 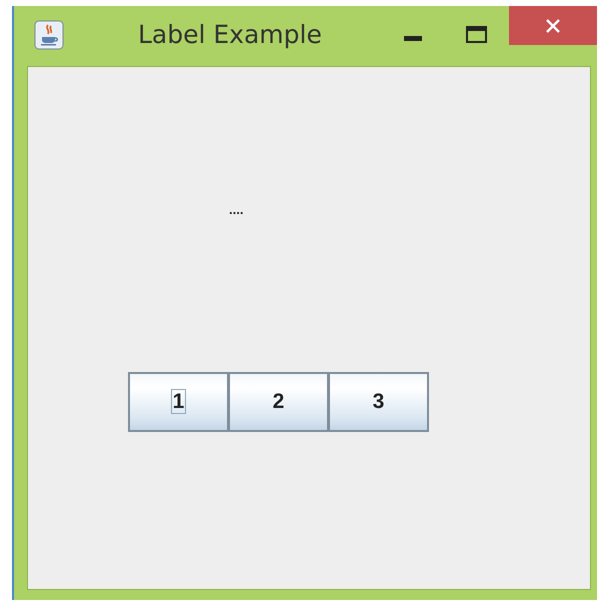 I want to click on coffee-cup-icon, so click(x=49, y=35).